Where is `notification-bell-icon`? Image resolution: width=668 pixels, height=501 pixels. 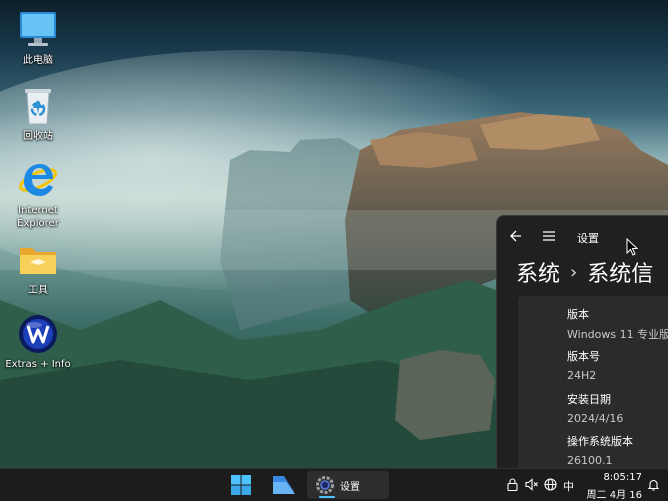 notification-bell-icon is located at coordinates (653, 484).